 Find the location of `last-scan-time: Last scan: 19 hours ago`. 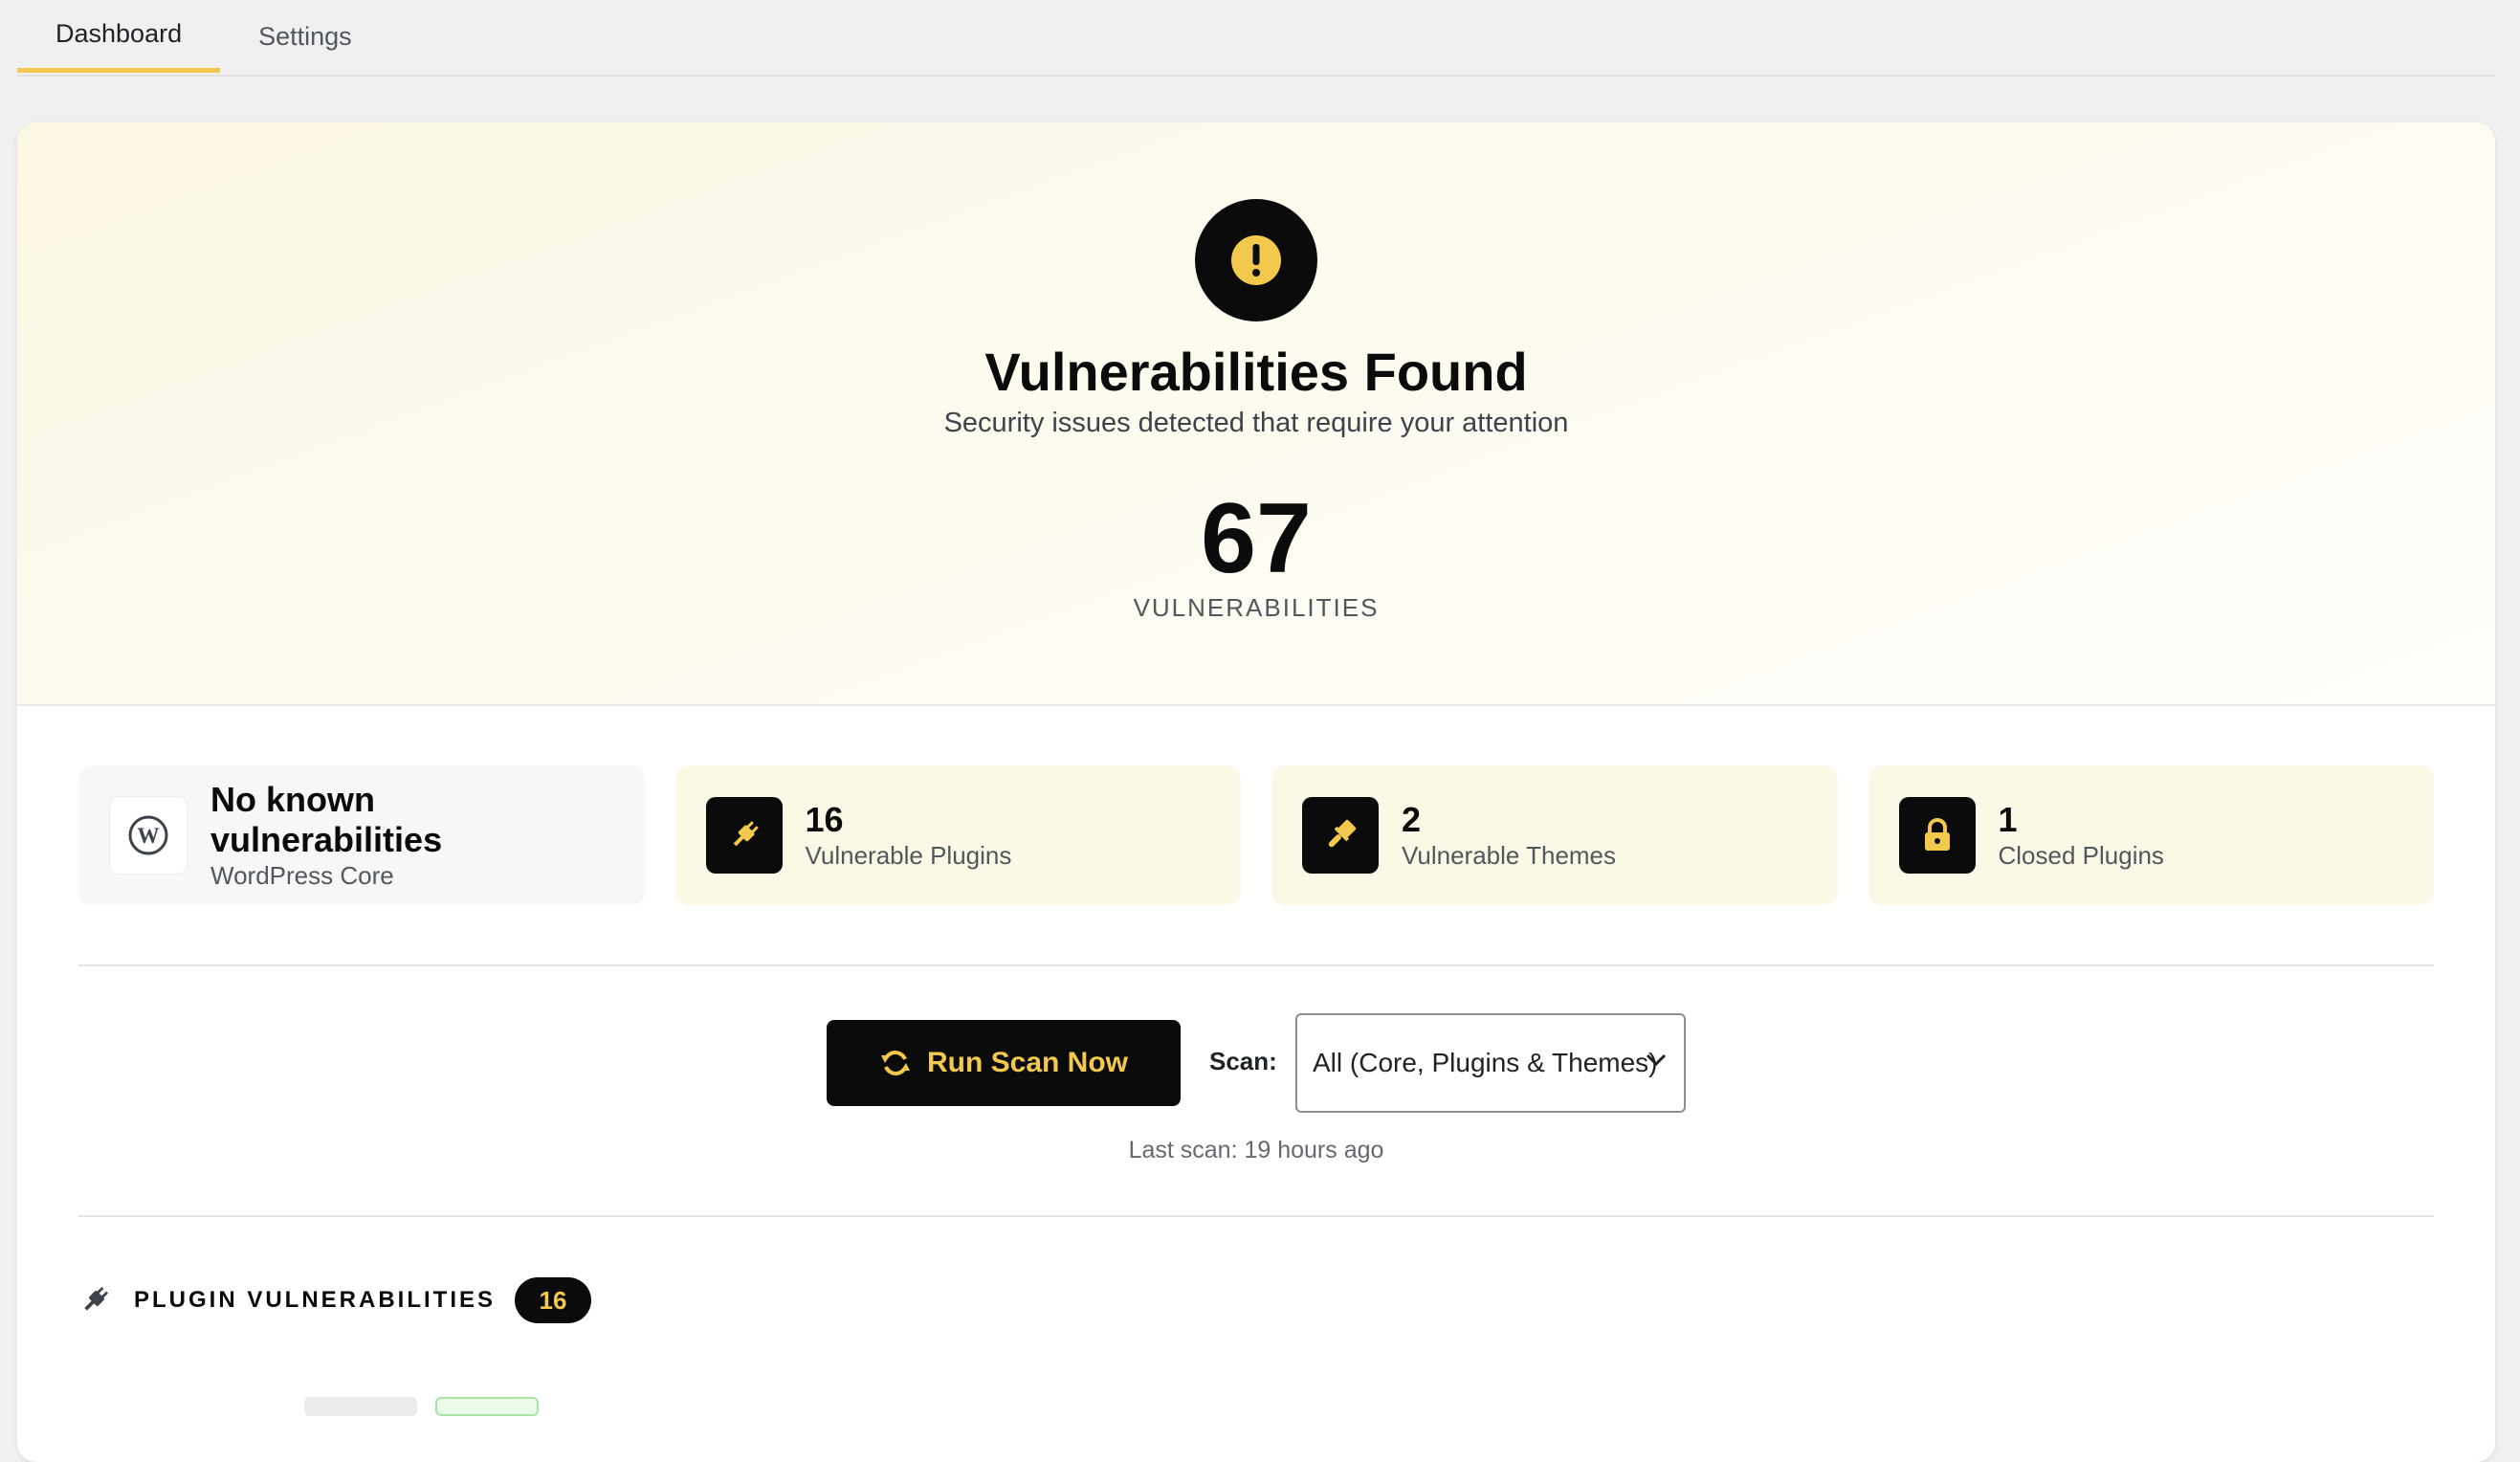

last-scan-time: Last scan: 19 hours ago is located at coordinates (1256, 1150).